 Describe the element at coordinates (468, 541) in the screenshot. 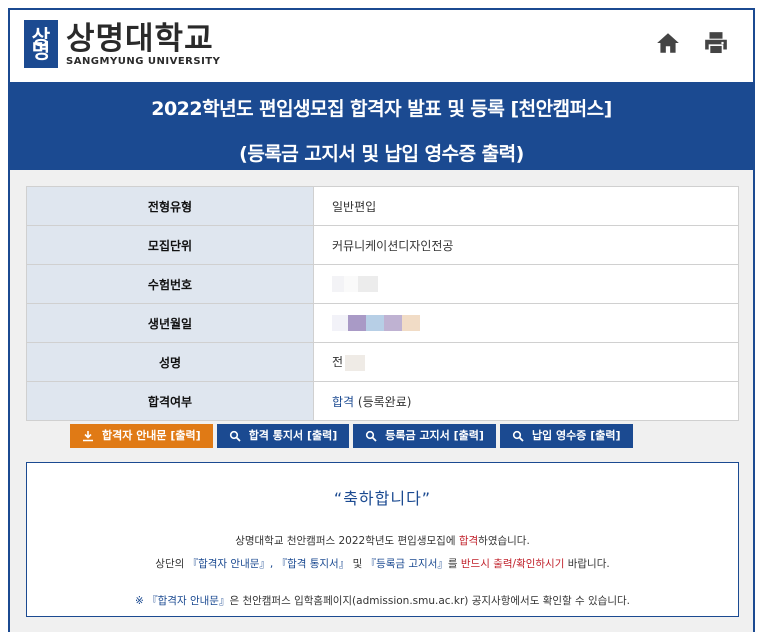

I see `congrats-pass-text: 합격` at that location.